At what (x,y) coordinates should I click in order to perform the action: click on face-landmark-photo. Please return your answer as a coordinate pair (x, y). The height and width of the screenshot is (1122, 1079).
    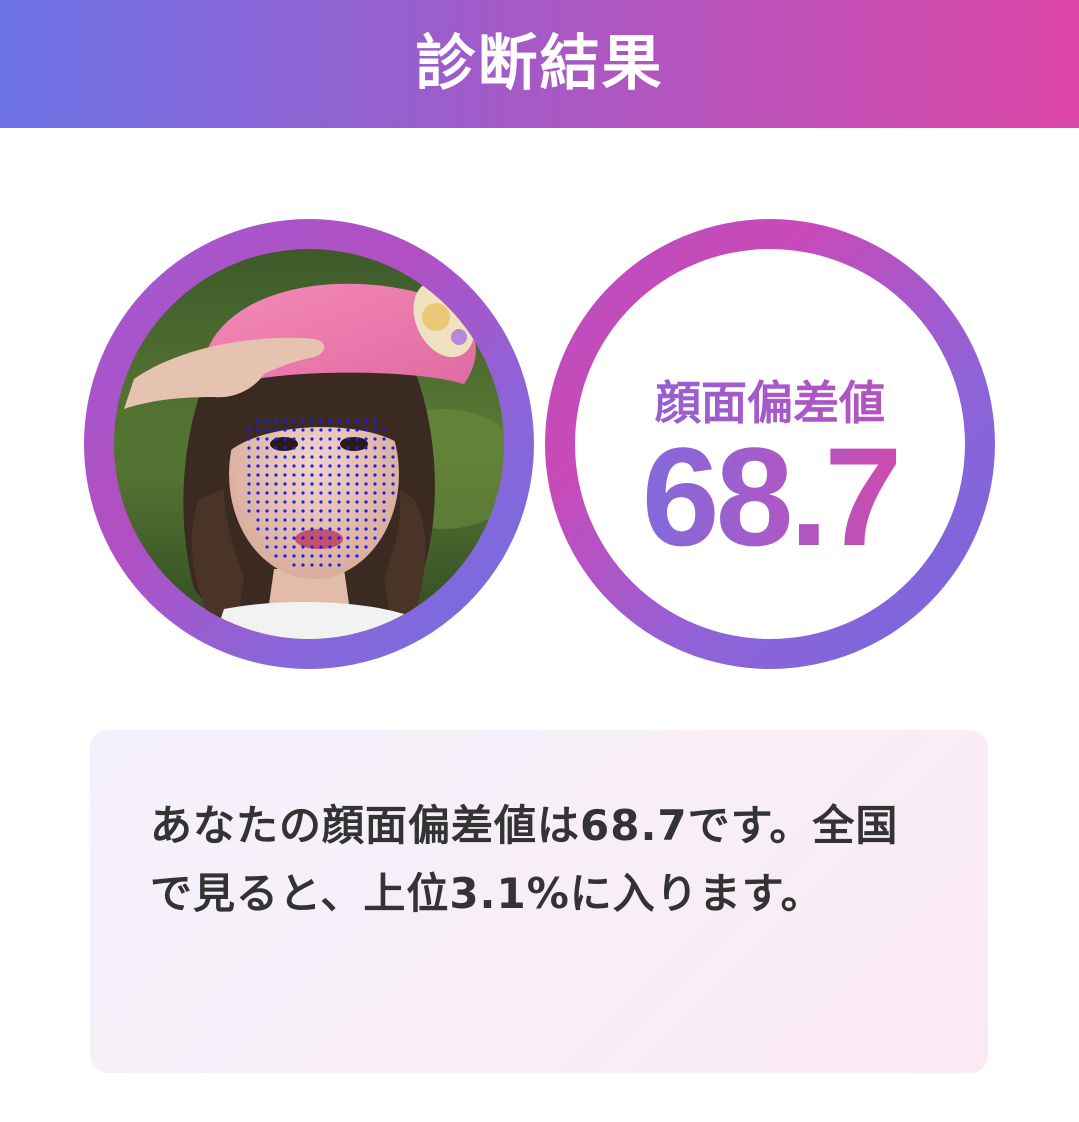
    Looking at the image, I should click on (309, 444).